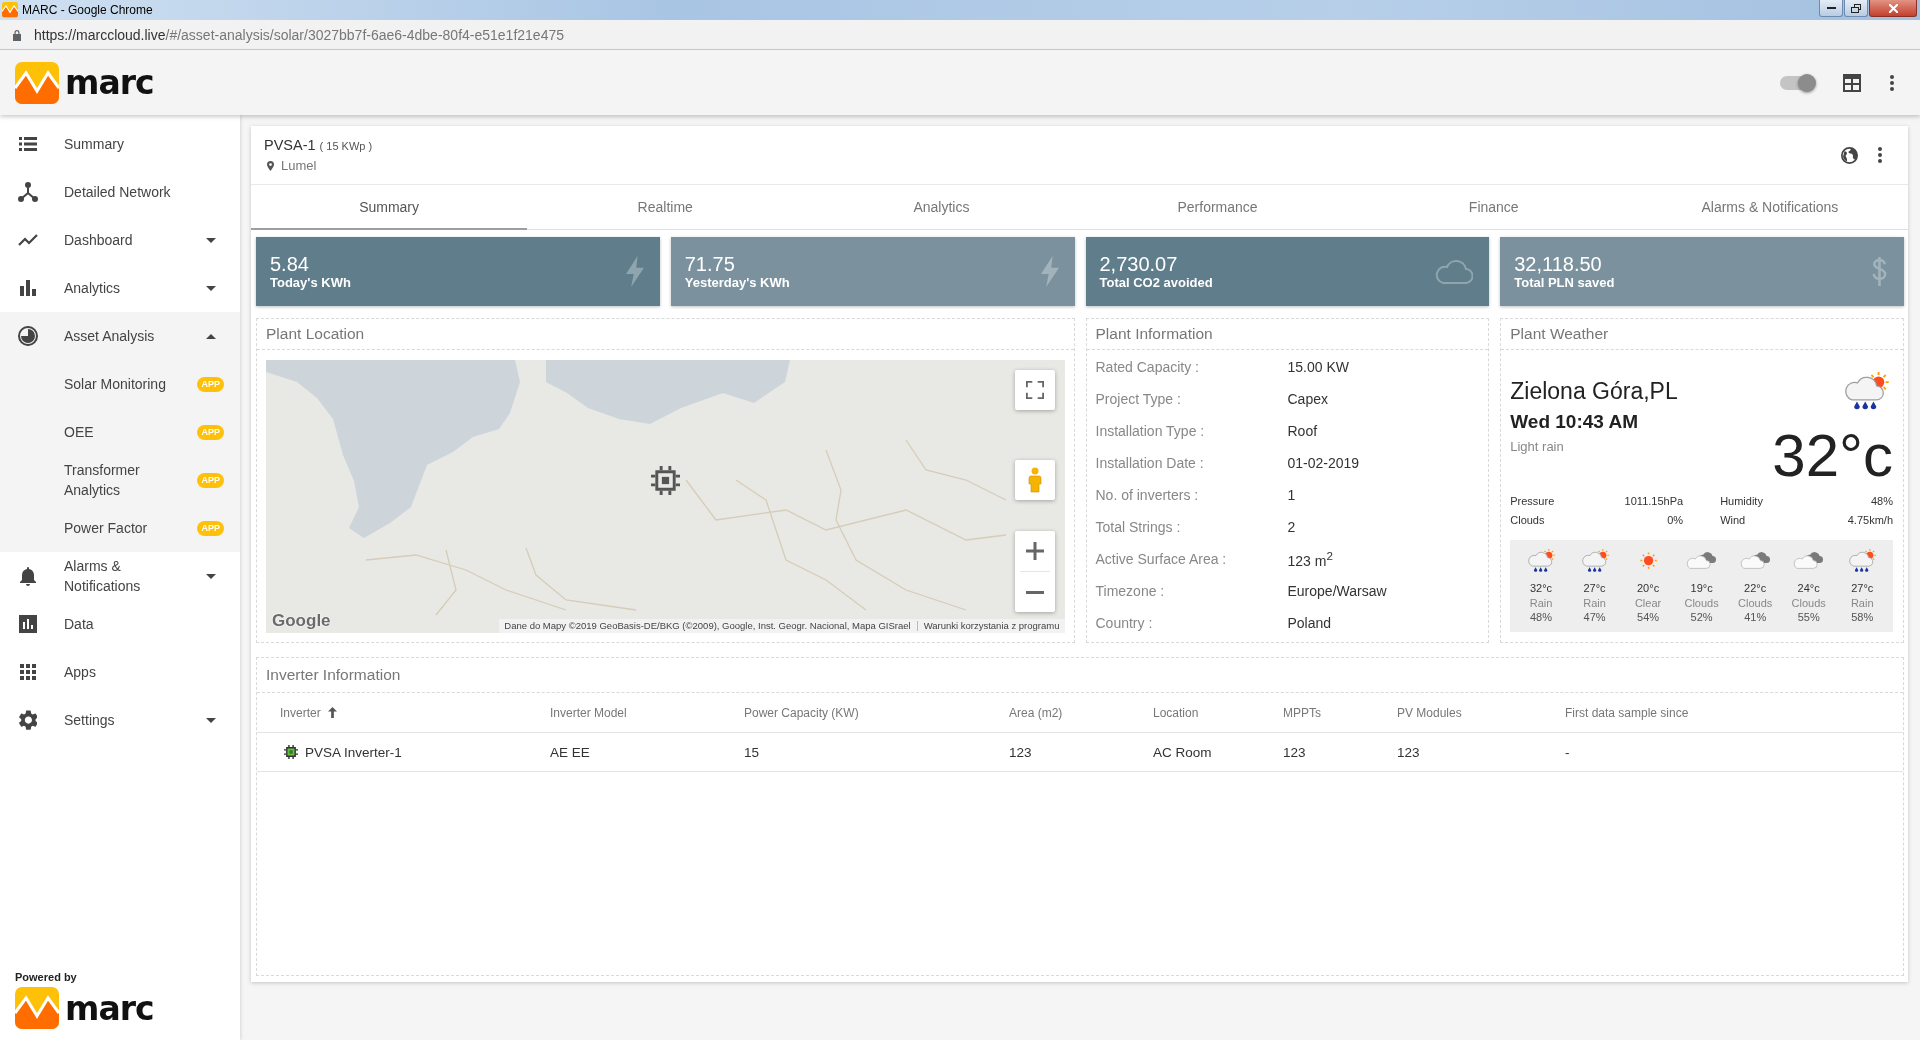  I want to click on sidebar-item: Asset Analysis, so click(120, 336).